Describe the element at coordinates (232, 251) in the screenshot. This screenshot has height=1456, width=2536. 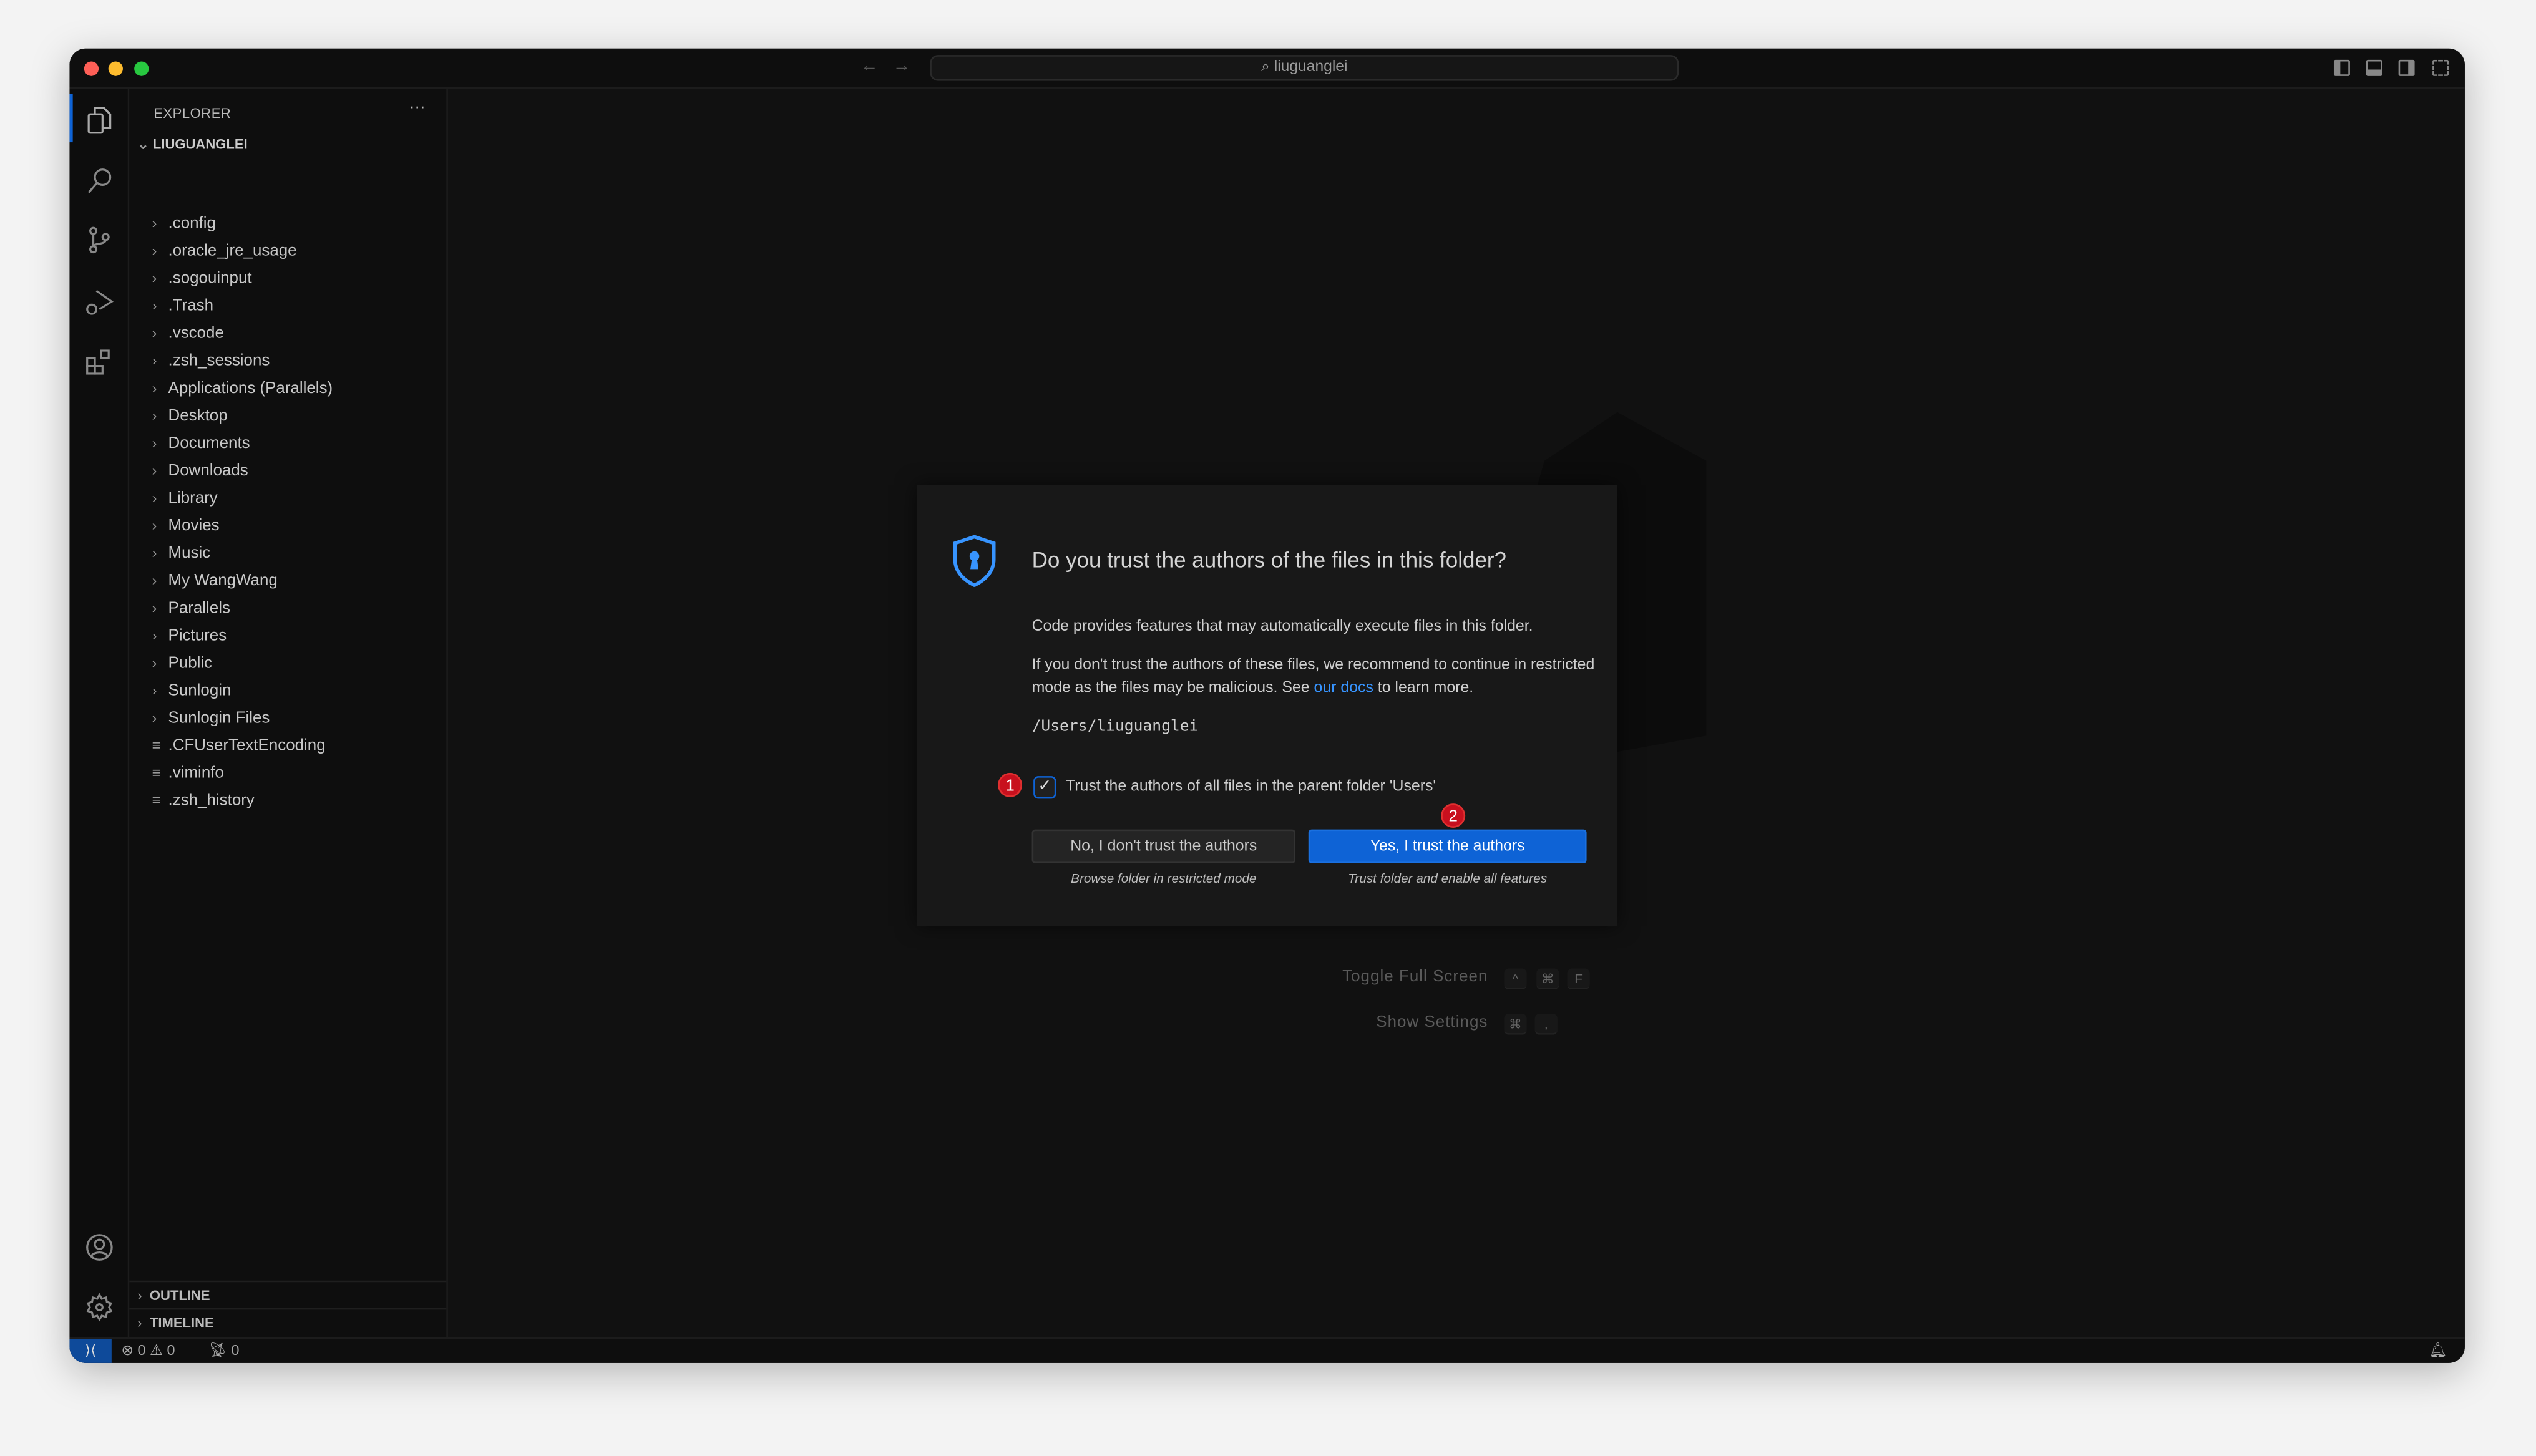
I see `tree-item-label: .oracle_jre_usage` at that location.